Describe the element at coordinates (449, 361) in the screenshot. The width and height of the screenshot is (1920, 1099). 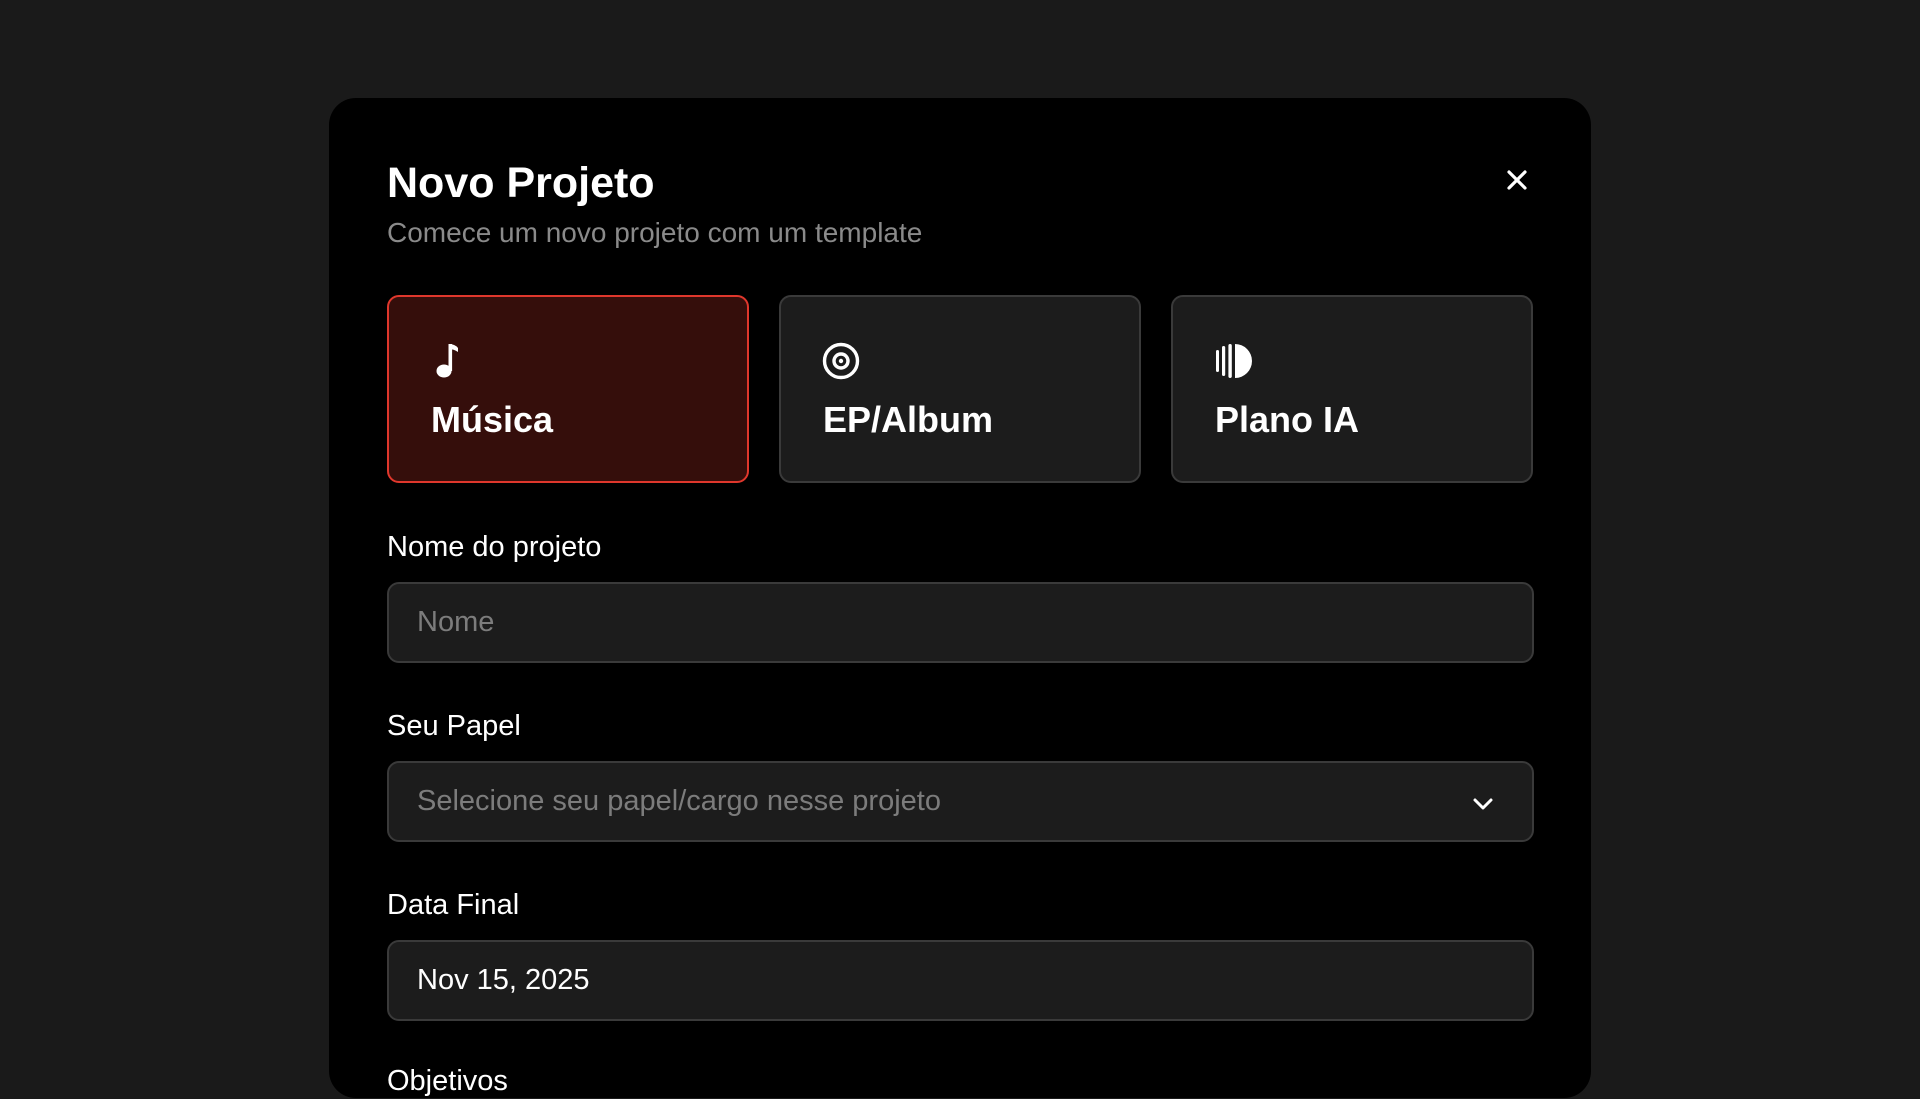
I see `music-note-icon` at that location.